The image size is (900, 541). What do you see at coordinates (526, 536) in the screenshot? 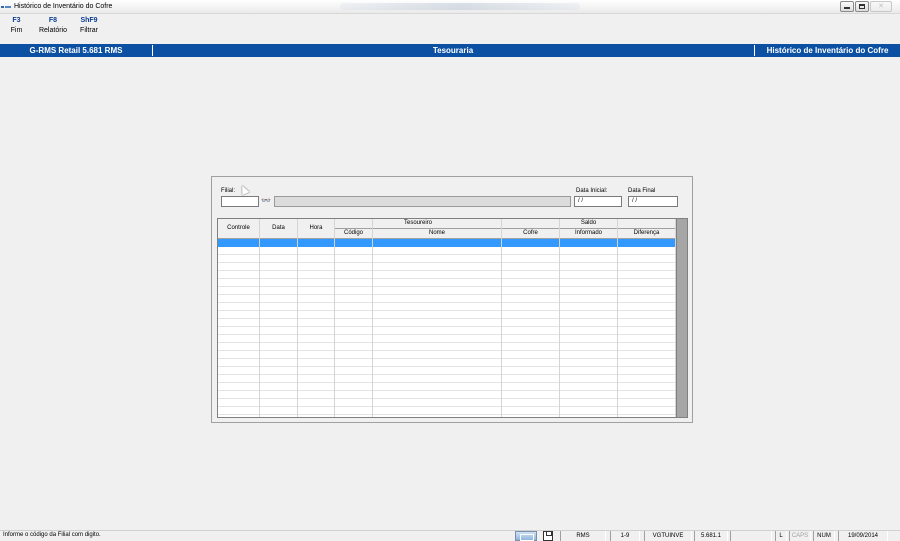
I see `mail-icon` at bounding box center [526, 536].